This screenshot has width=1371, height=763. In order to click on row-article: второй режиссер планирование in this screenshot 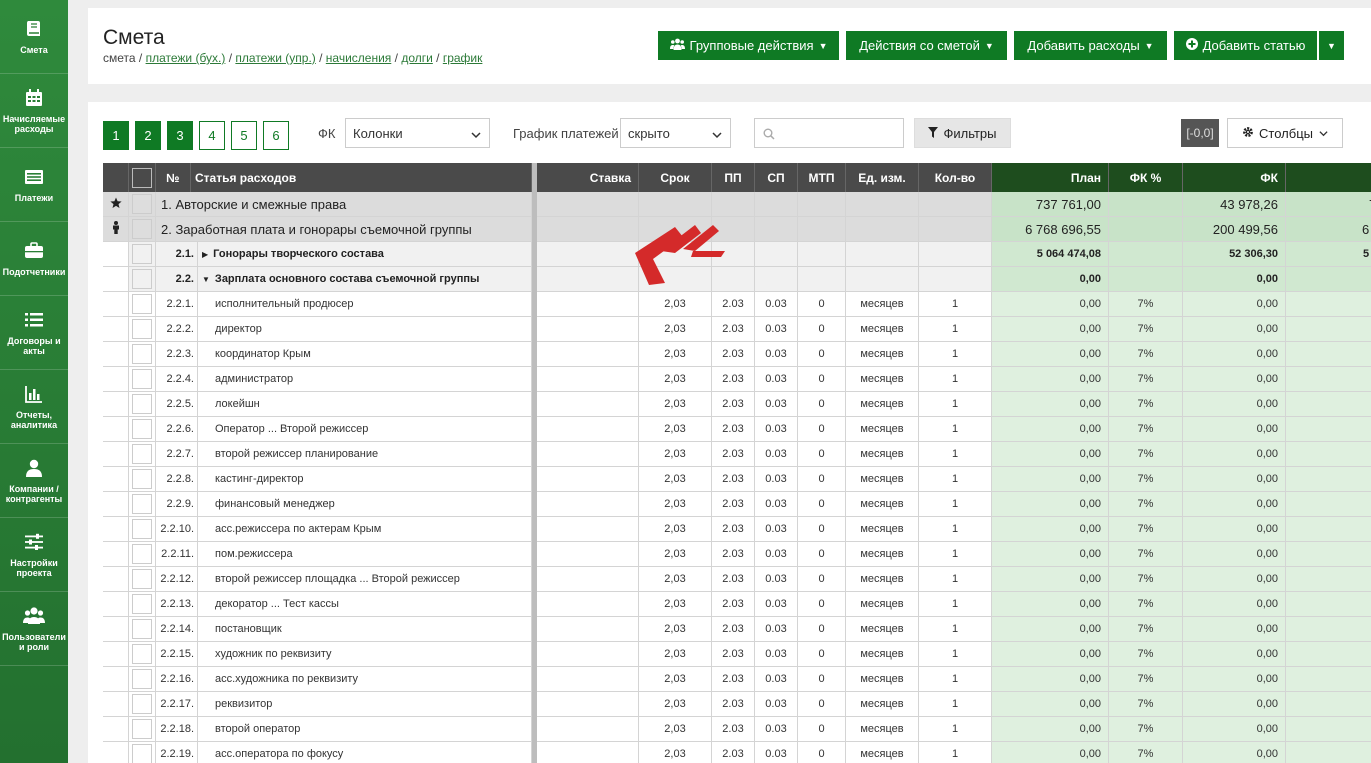, I will do `click(365, 454)`.